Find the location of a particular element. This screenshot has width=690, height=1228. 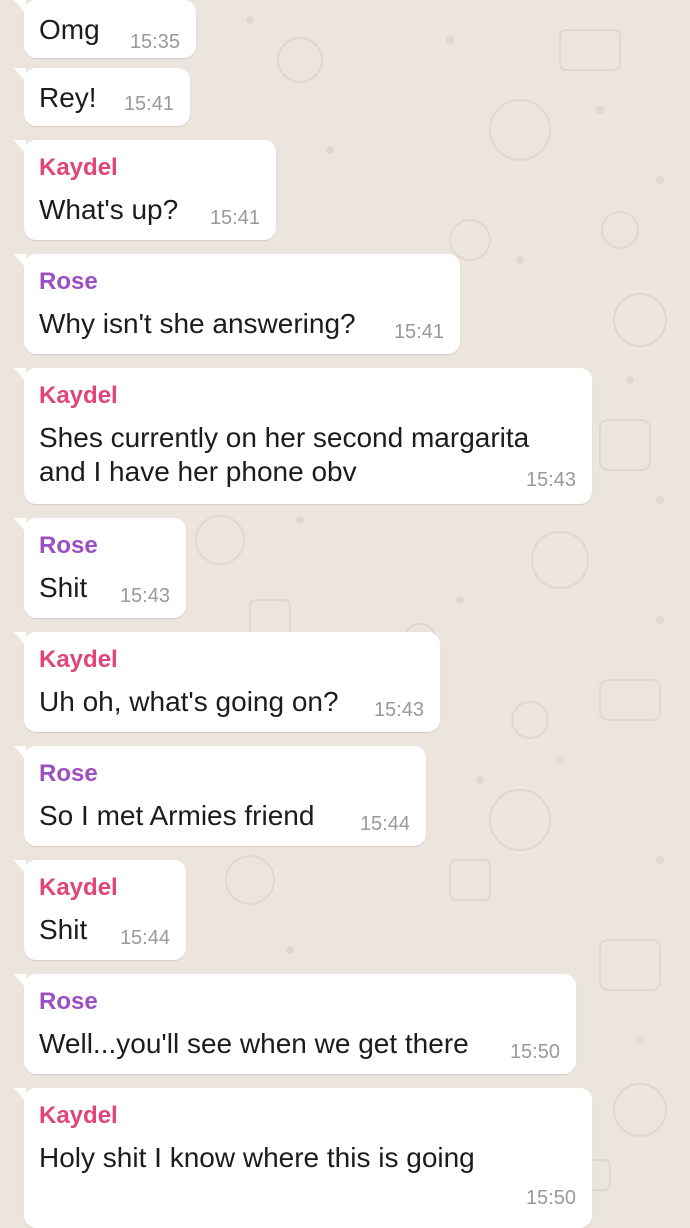

message-text: Holy shit I know where this is going is located at coordinates (257, 1157).